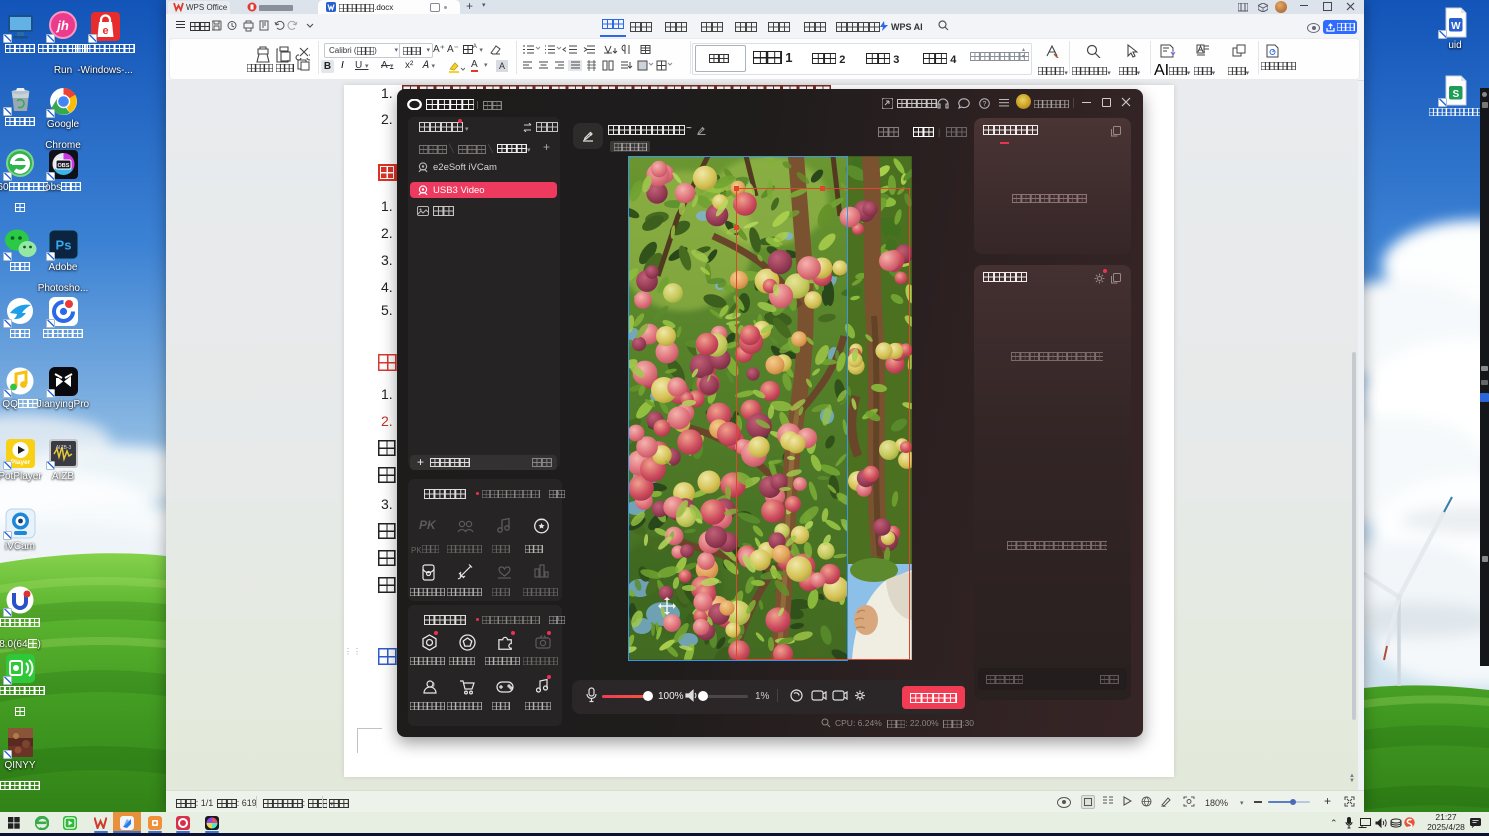 The height and width of the screenshot is (836, 1489). I want to click on svg-text: S, so click(1455, 94).